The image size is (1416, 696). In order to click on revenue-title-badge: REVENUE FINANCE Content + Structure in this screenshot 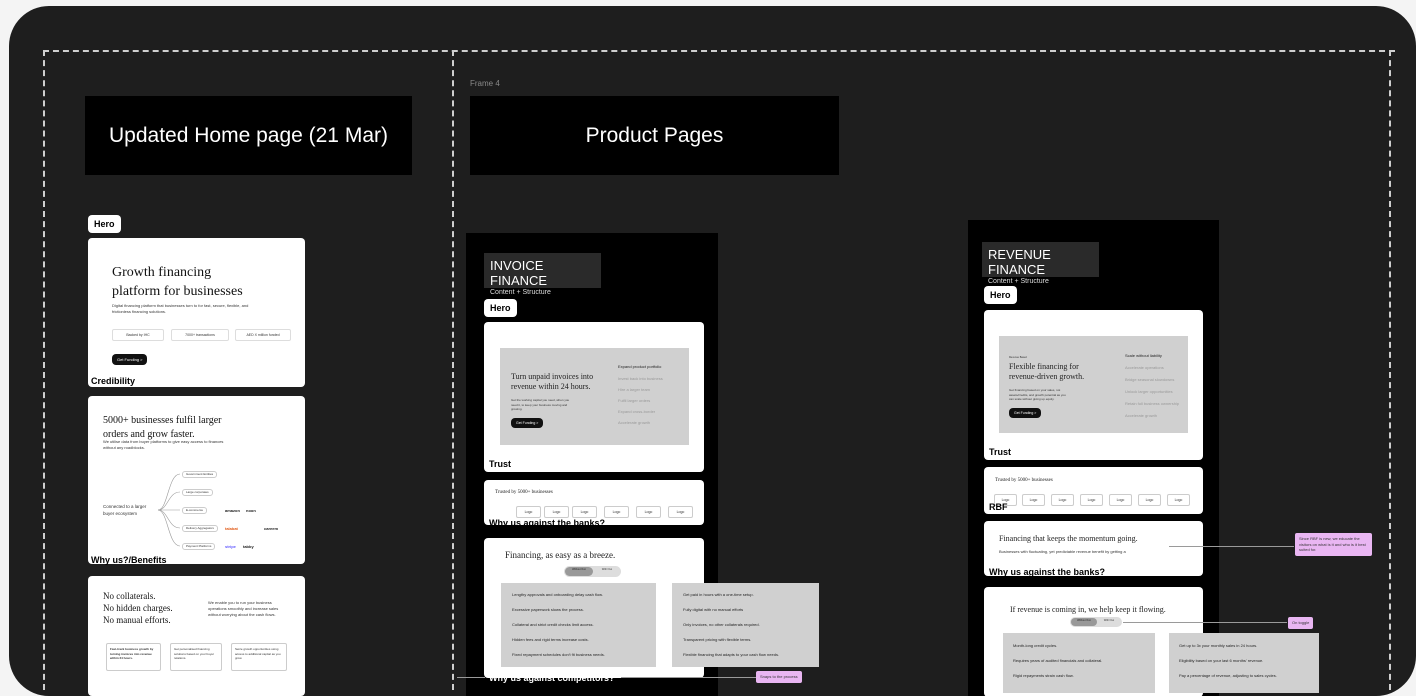, I will do `click(1040, 263)`.